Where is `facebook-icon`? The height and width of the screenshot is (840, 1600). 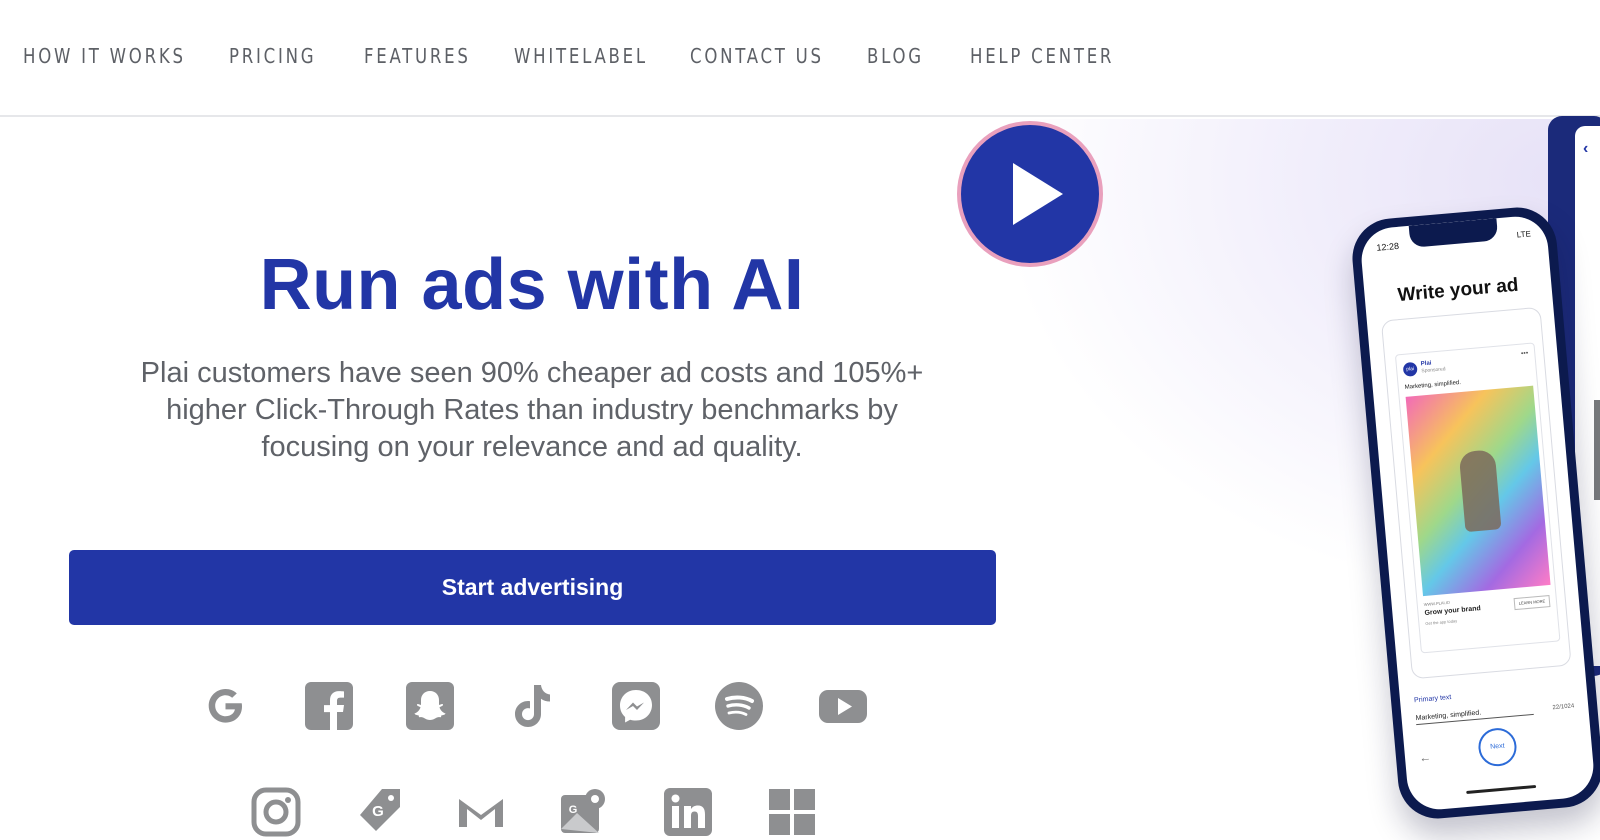
facebook-icon is located at coordinates (329, 706).